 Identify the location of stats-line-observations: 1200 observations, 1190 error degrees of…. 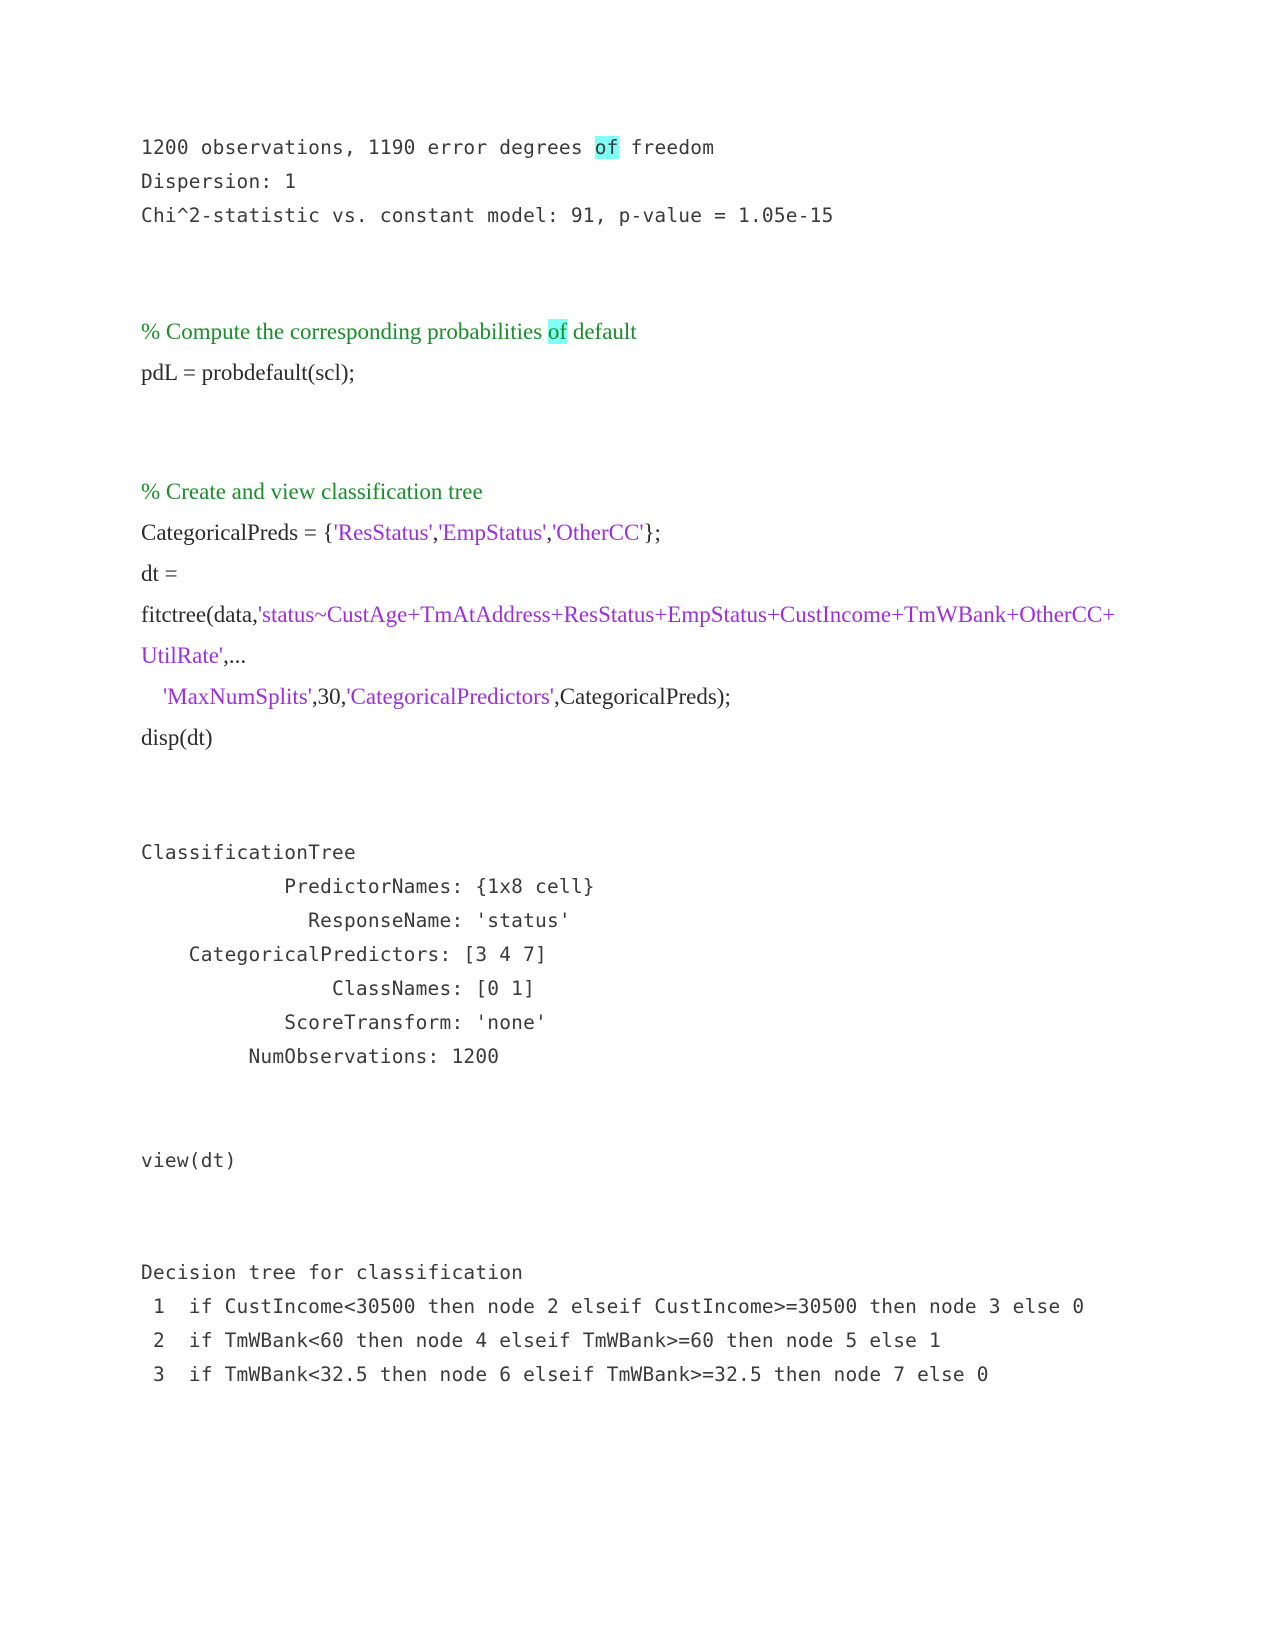
(631, 148).